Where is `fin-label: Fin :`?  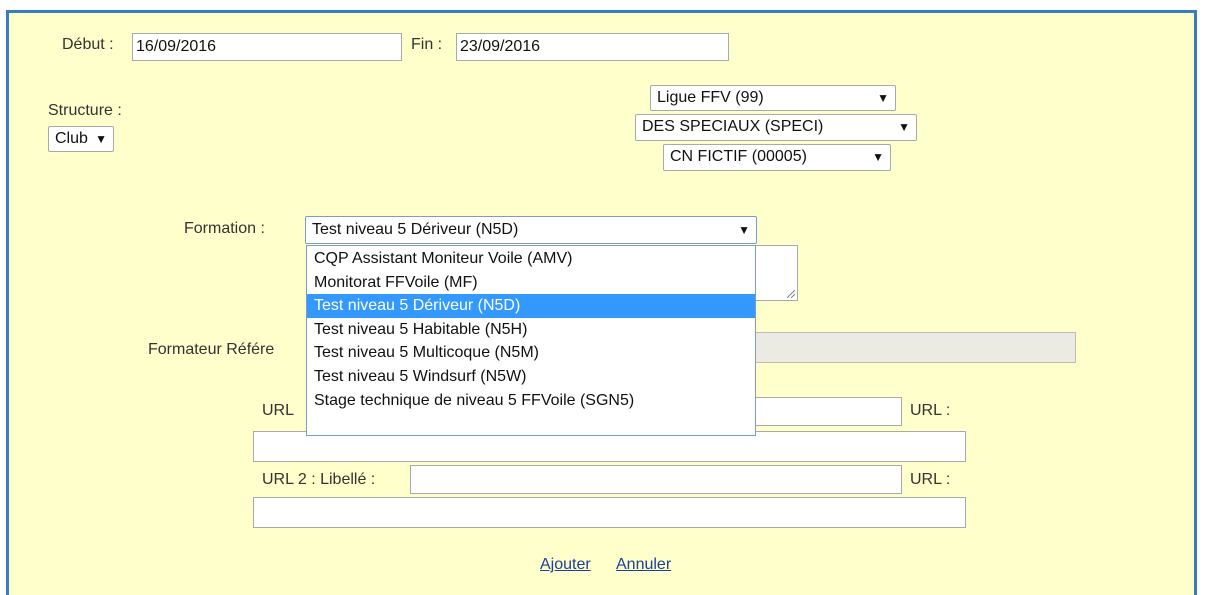
fin-label: Fin : is located at coordinates (427, 44).